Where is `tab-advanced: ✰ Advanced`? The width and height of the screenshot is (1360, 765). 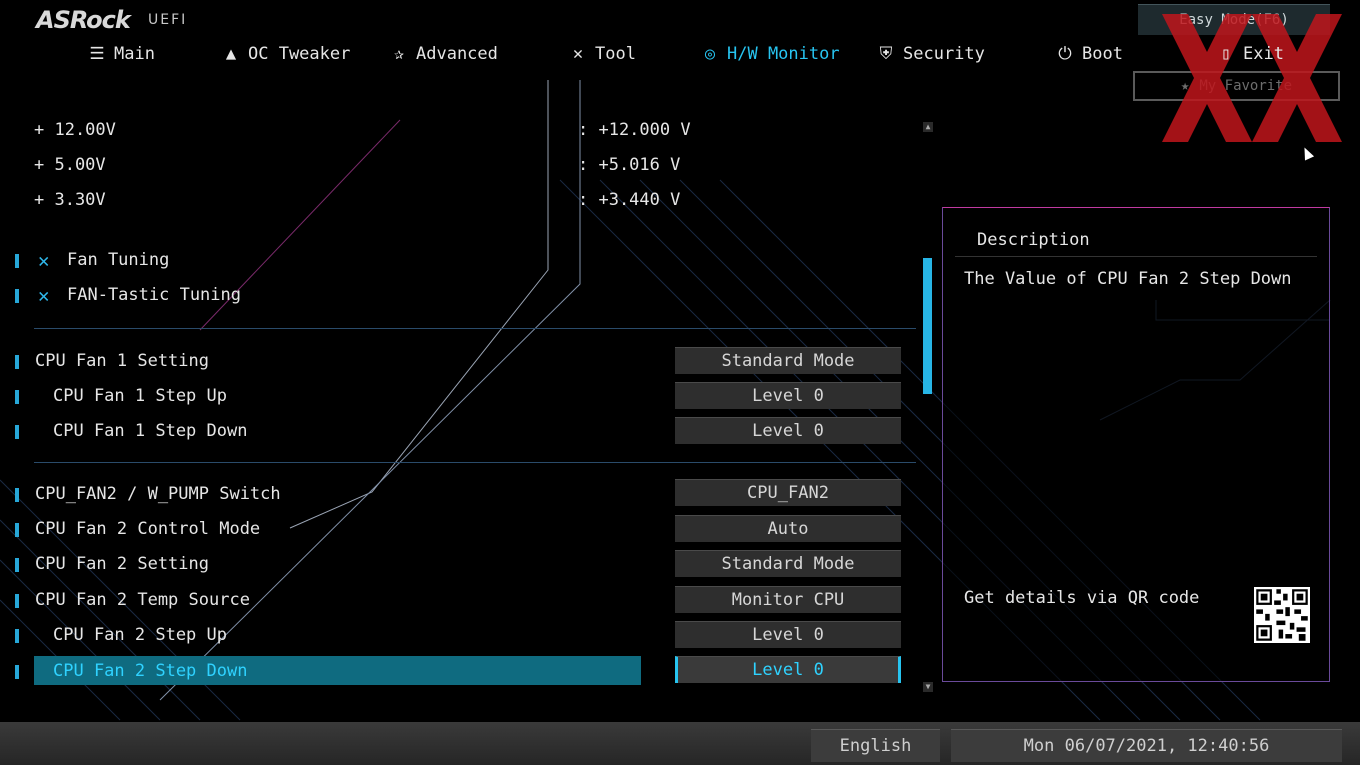
tab-advanced: ✰ Advanced is located at coordinates (444, 54).